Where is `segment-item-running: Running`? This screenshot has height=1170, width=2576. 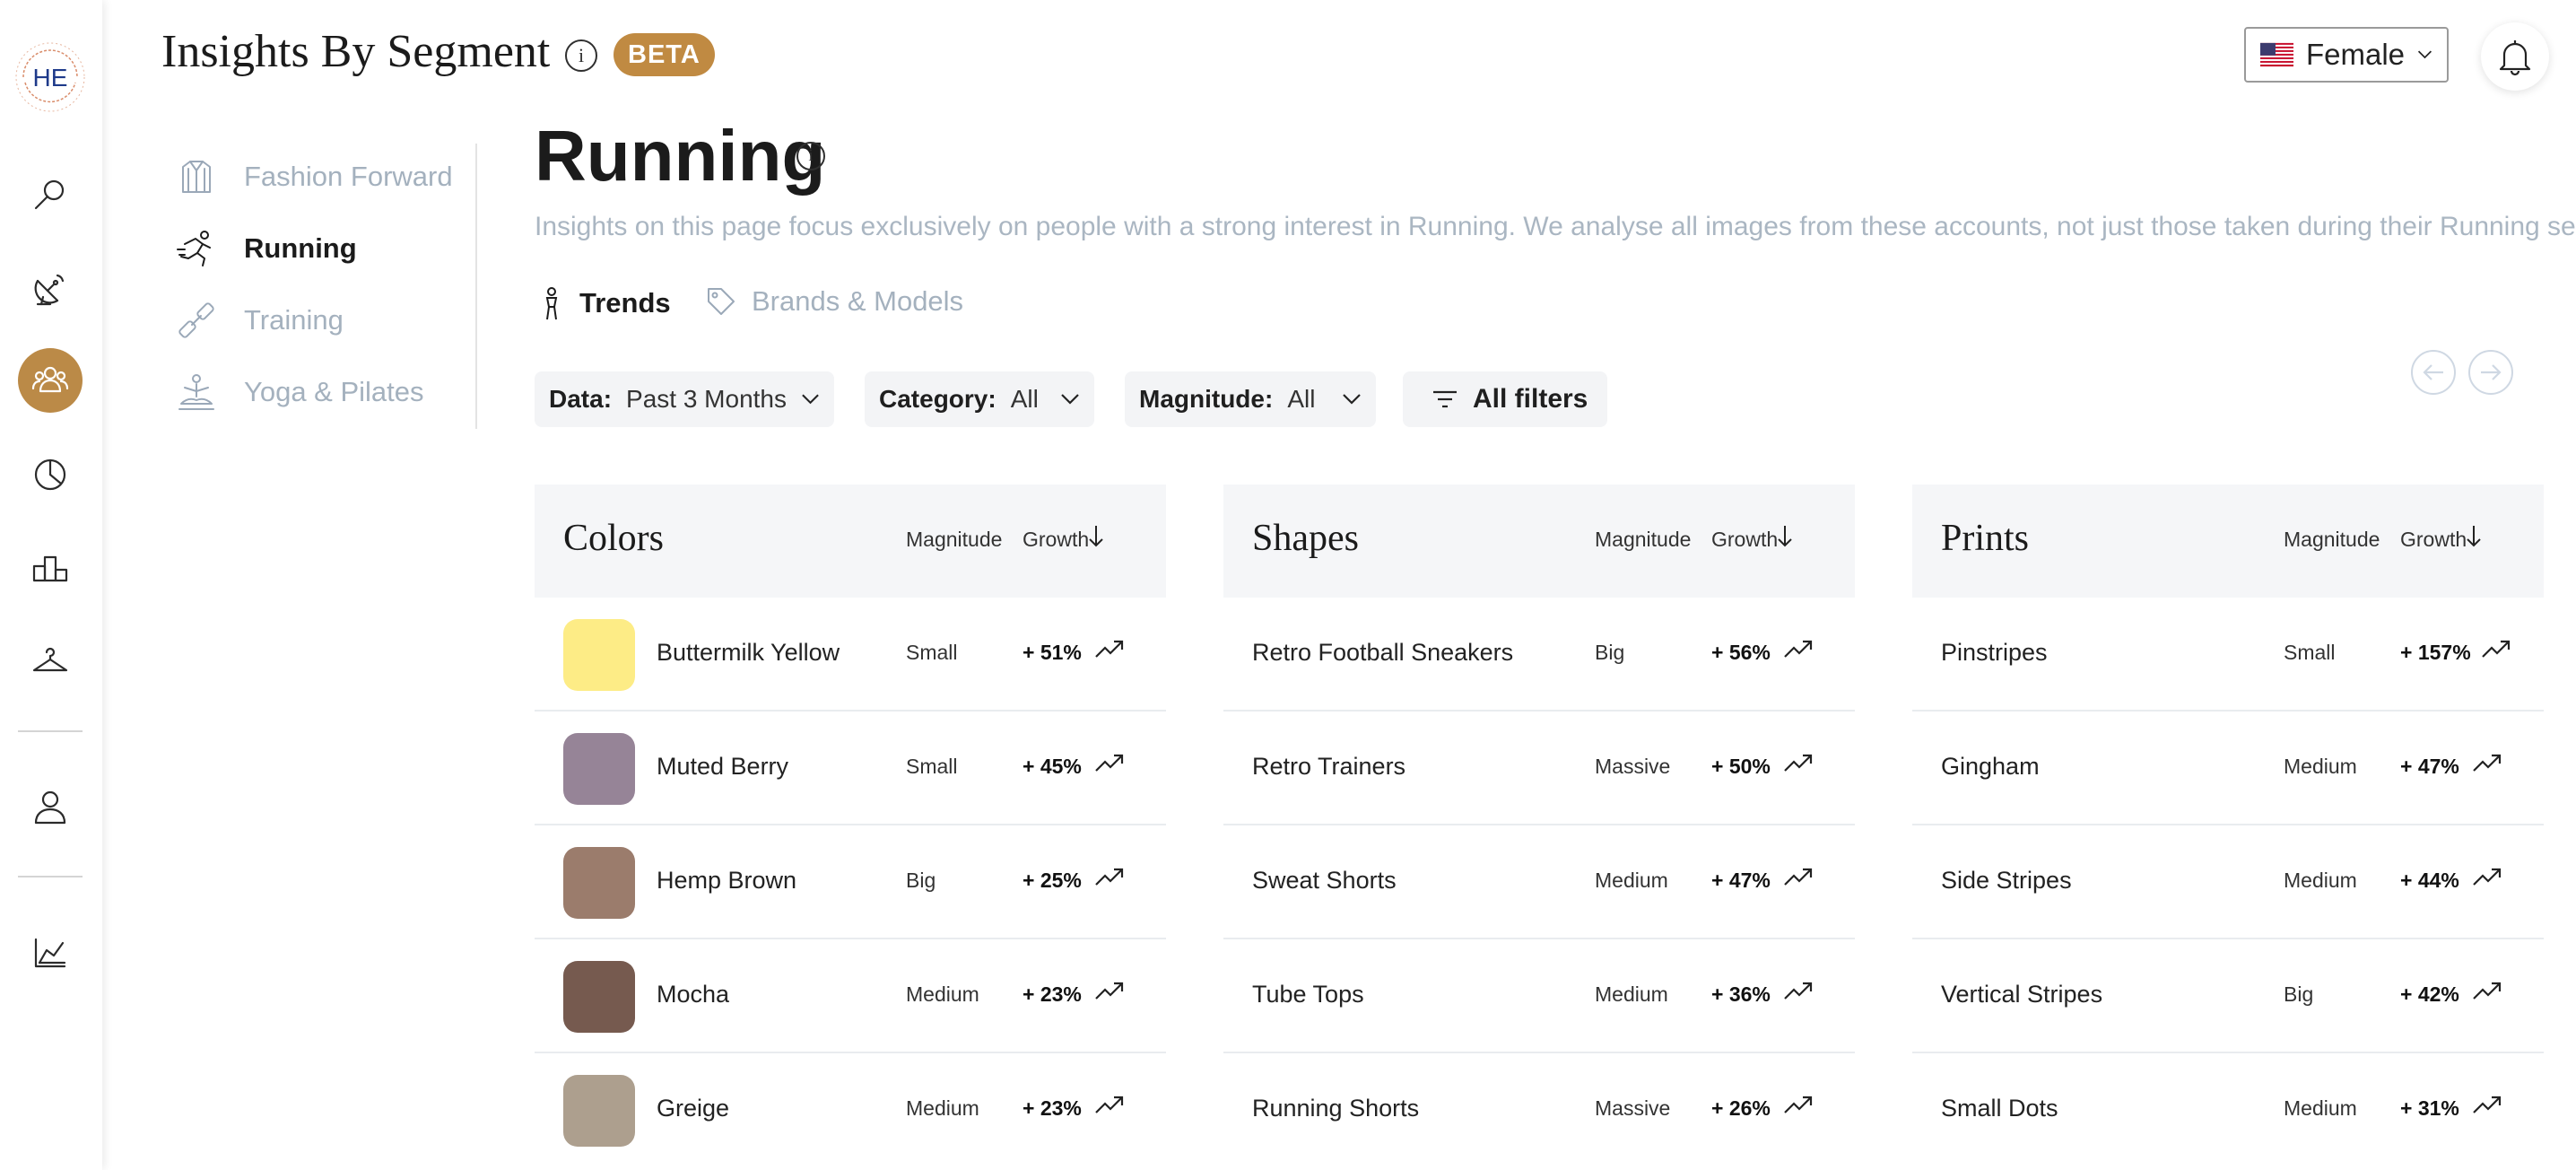 segment-item-running: Running is located at coordinates (266, 248).